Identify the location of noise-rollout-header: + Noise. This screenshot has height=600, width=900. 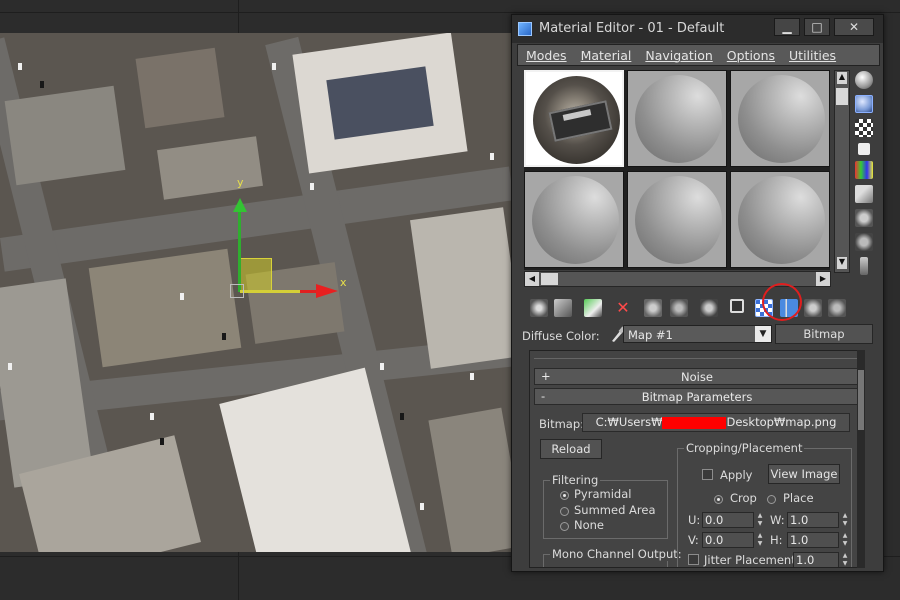
(697, 376).